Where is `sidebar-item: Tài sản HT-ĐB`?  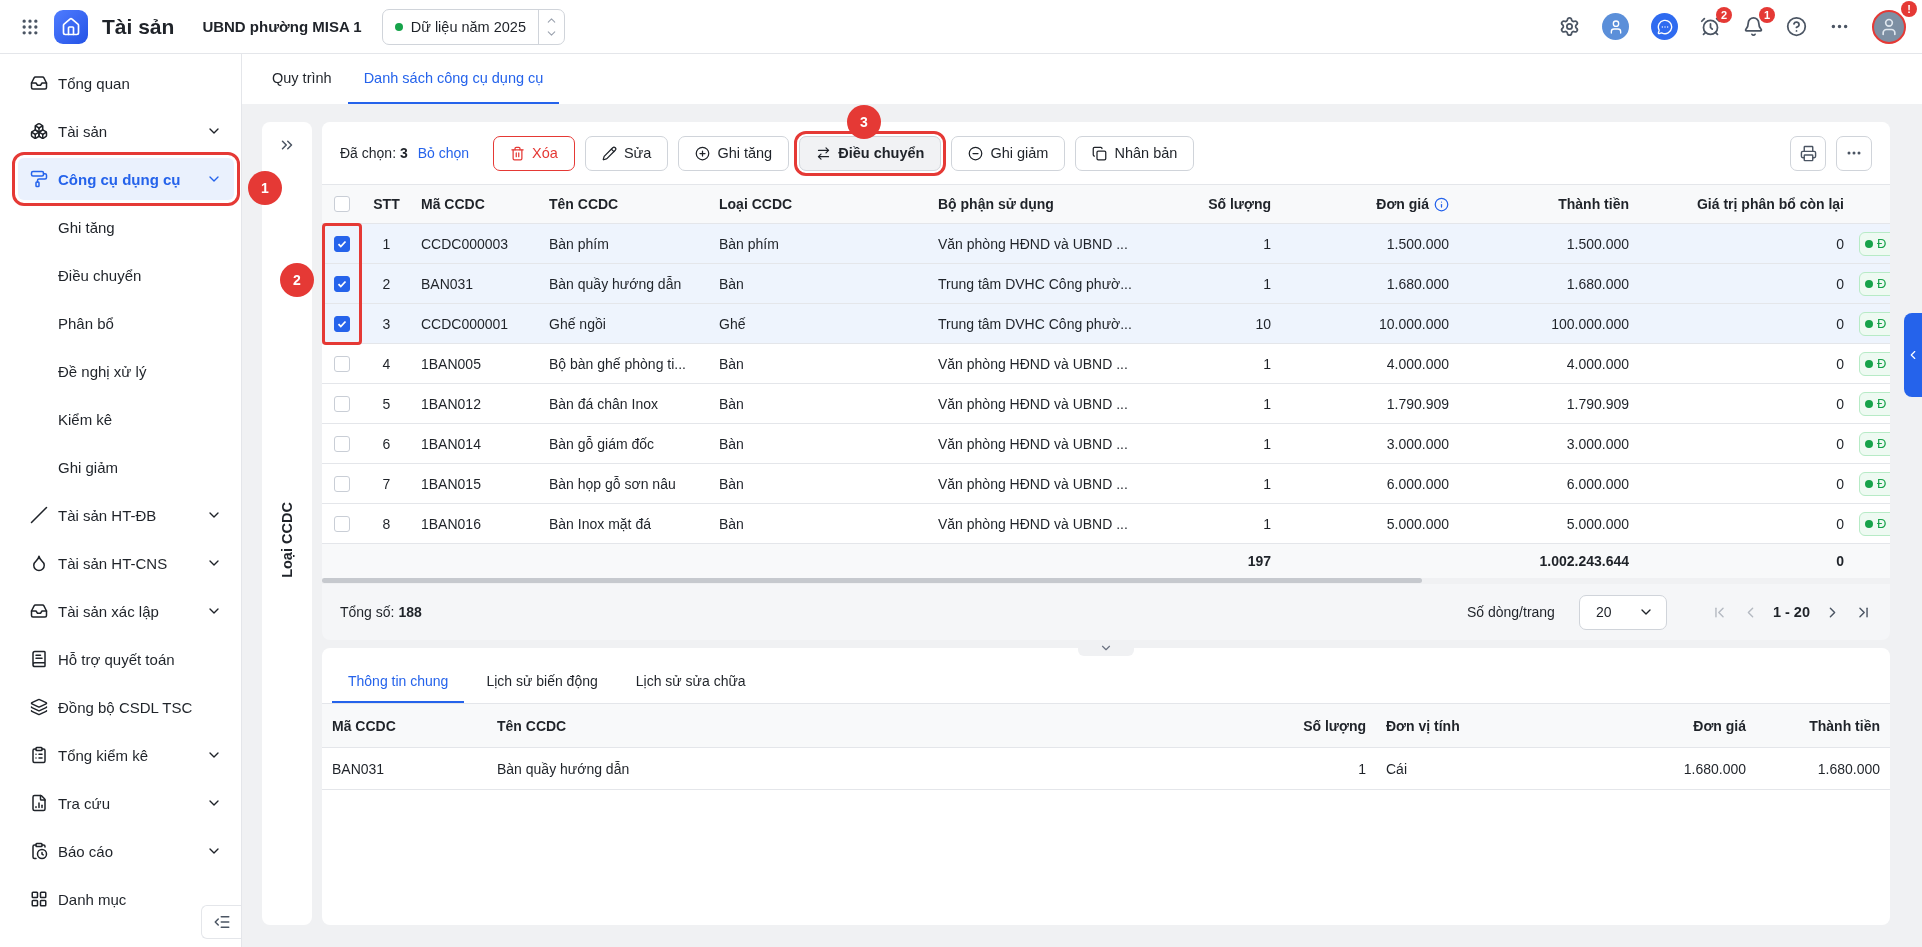 sidebar-item: Tài sản HT-ĐB is located at coordinates (126, 515).